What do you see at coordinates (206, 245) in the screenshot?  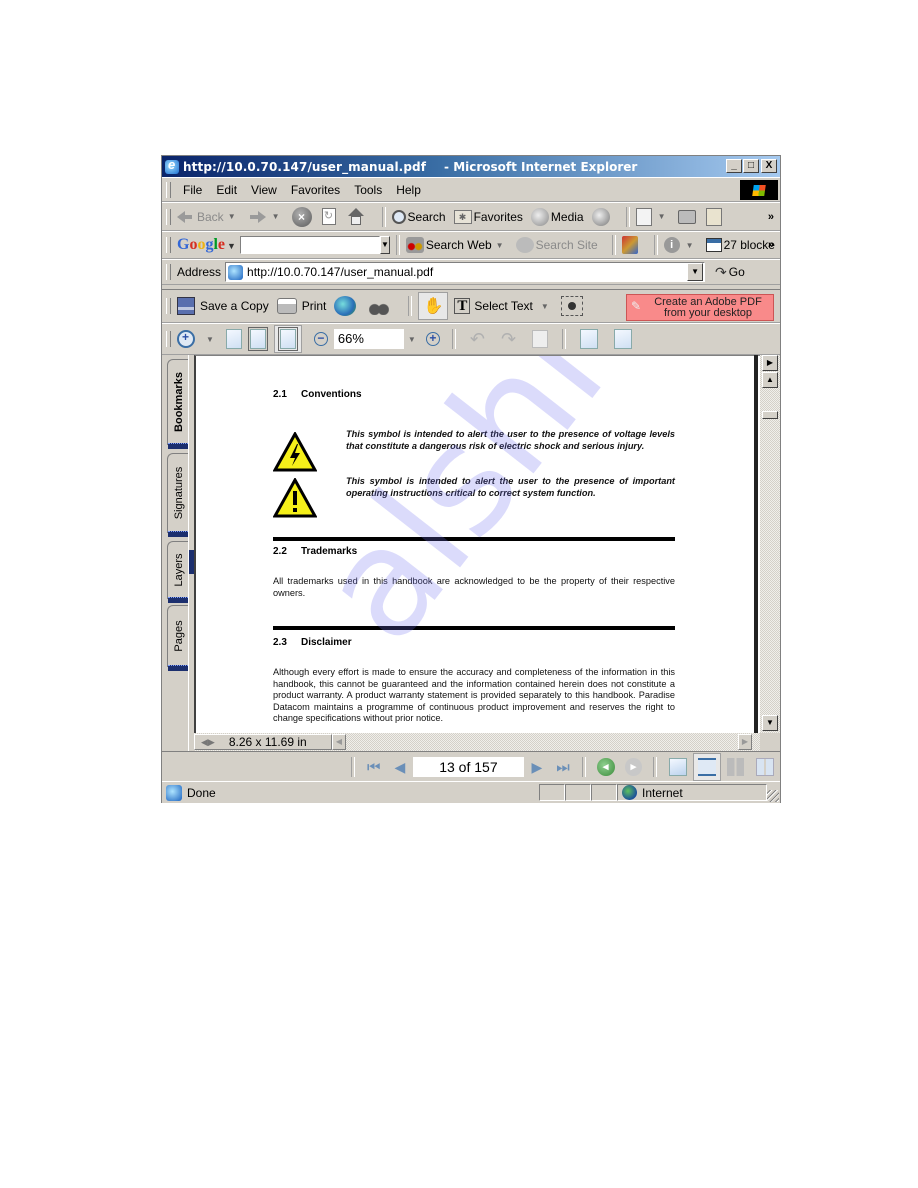 I see `google-logo: Google ▼` at bounding box center [206, 245].